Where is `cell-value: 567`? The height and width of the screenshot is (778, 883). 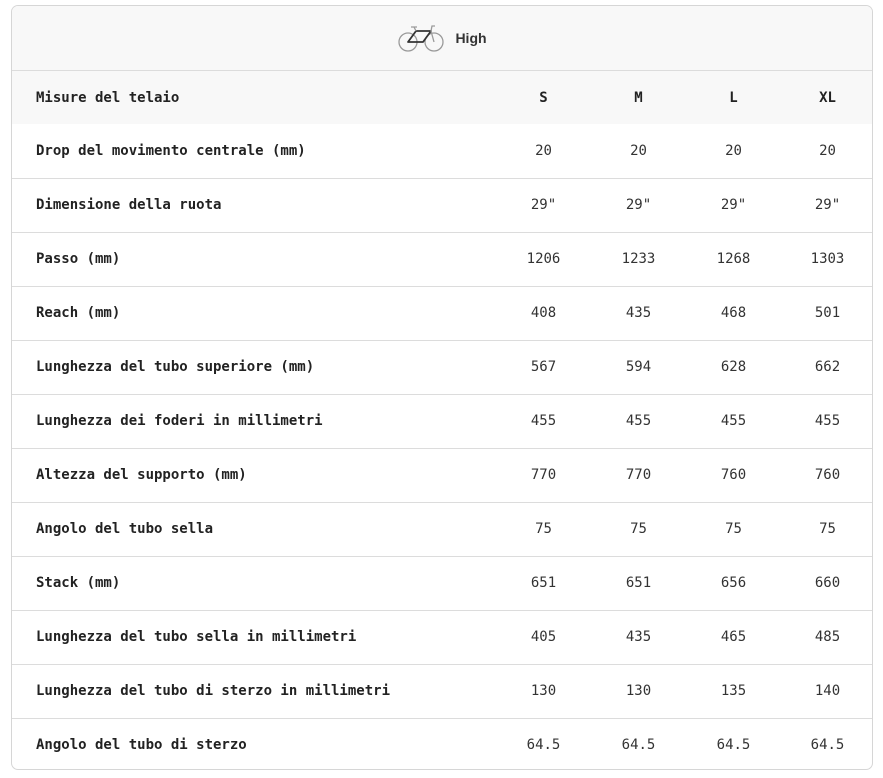 cell-value: 567 is located at coordinates (543, 367).